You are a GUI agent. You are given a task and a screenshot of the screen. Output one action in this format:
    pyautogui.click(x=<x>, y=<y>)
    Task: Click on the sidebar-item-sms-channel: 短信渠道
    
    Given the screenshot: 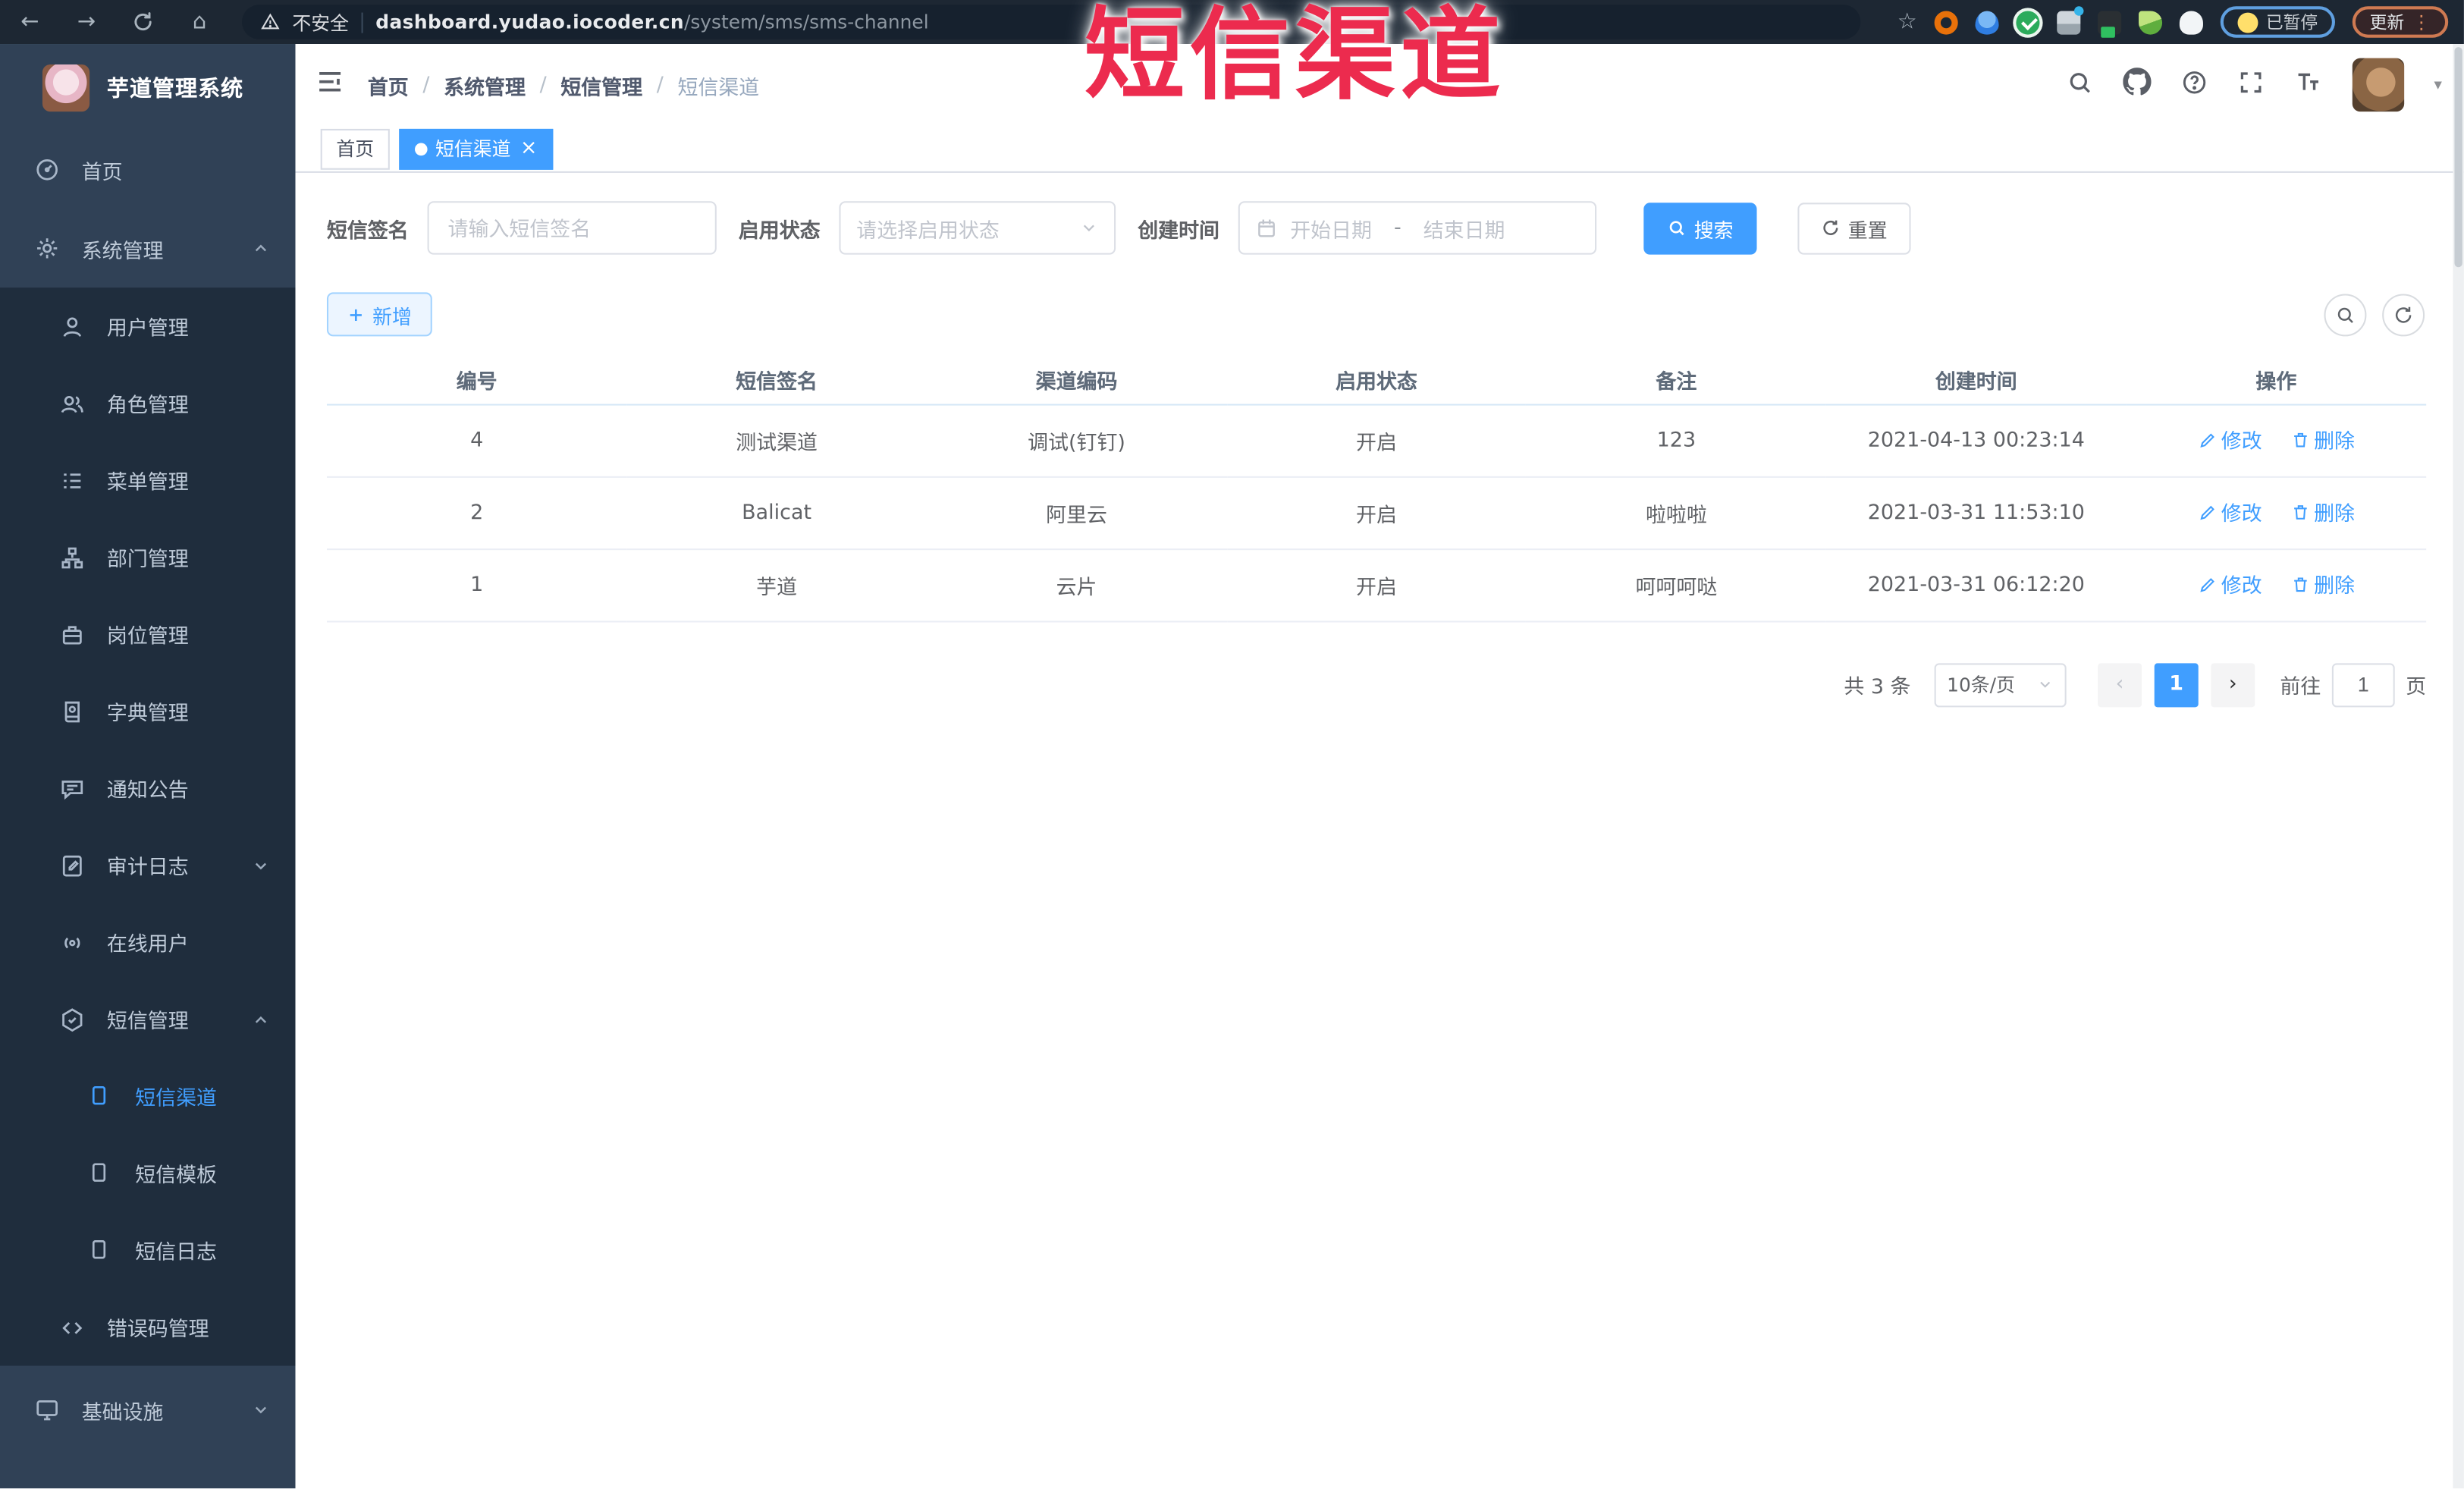 What is the action you would take?
    pyautogui.click(x=148, y=1096)
    